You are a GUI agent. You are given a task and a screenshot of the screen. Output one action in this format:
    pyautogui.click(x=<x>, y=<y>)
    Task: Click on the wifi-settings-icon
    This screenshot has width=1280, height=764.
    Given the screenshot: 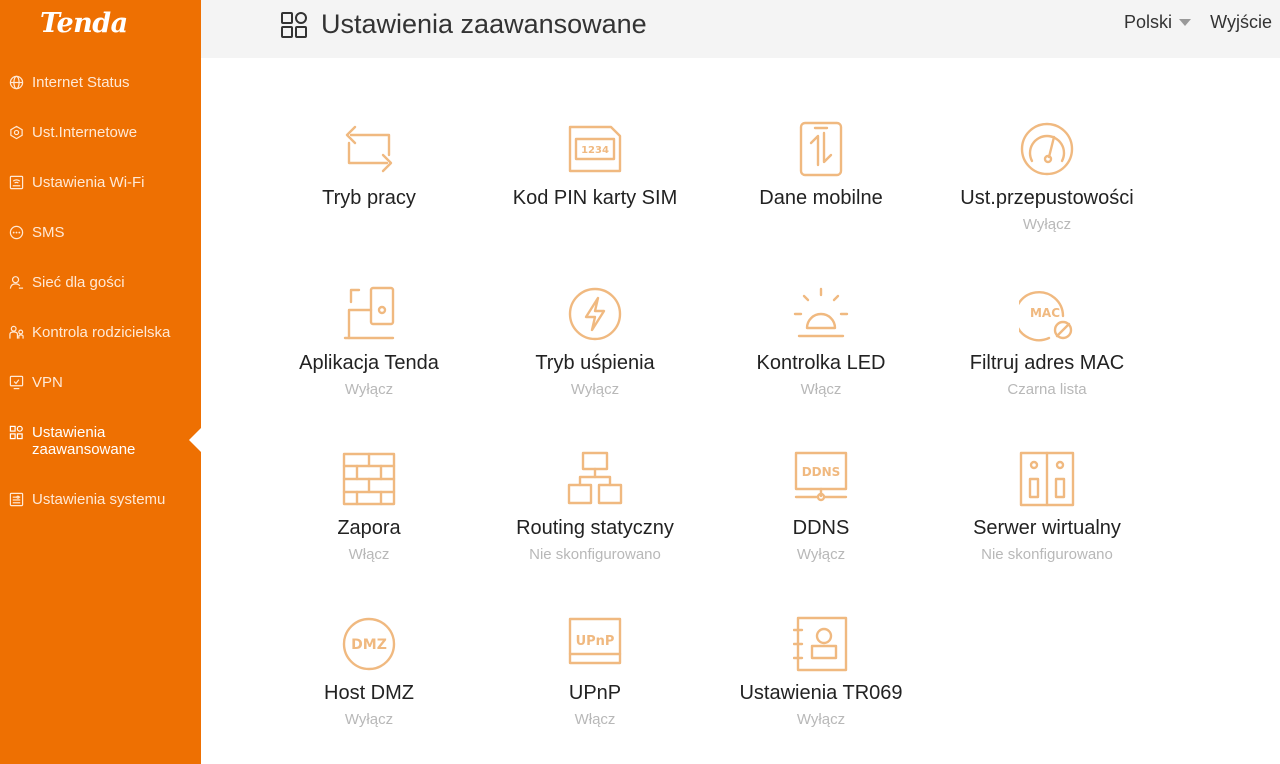 What is the action you would take?
    pyautogui.click(x=16, y=182)
    